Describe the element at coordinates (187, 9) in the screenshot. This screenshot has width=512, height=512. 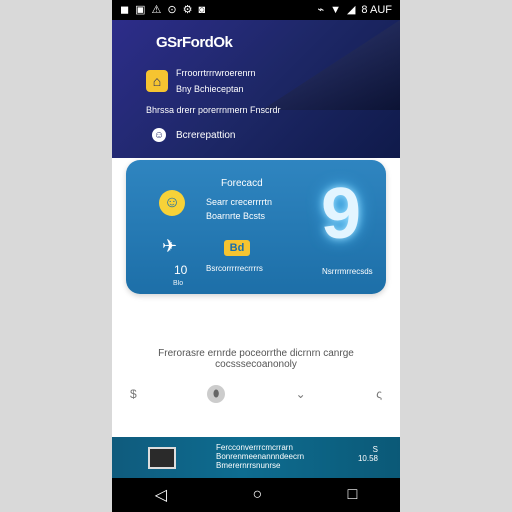
I see `settings-icon: ⚙` at that location.